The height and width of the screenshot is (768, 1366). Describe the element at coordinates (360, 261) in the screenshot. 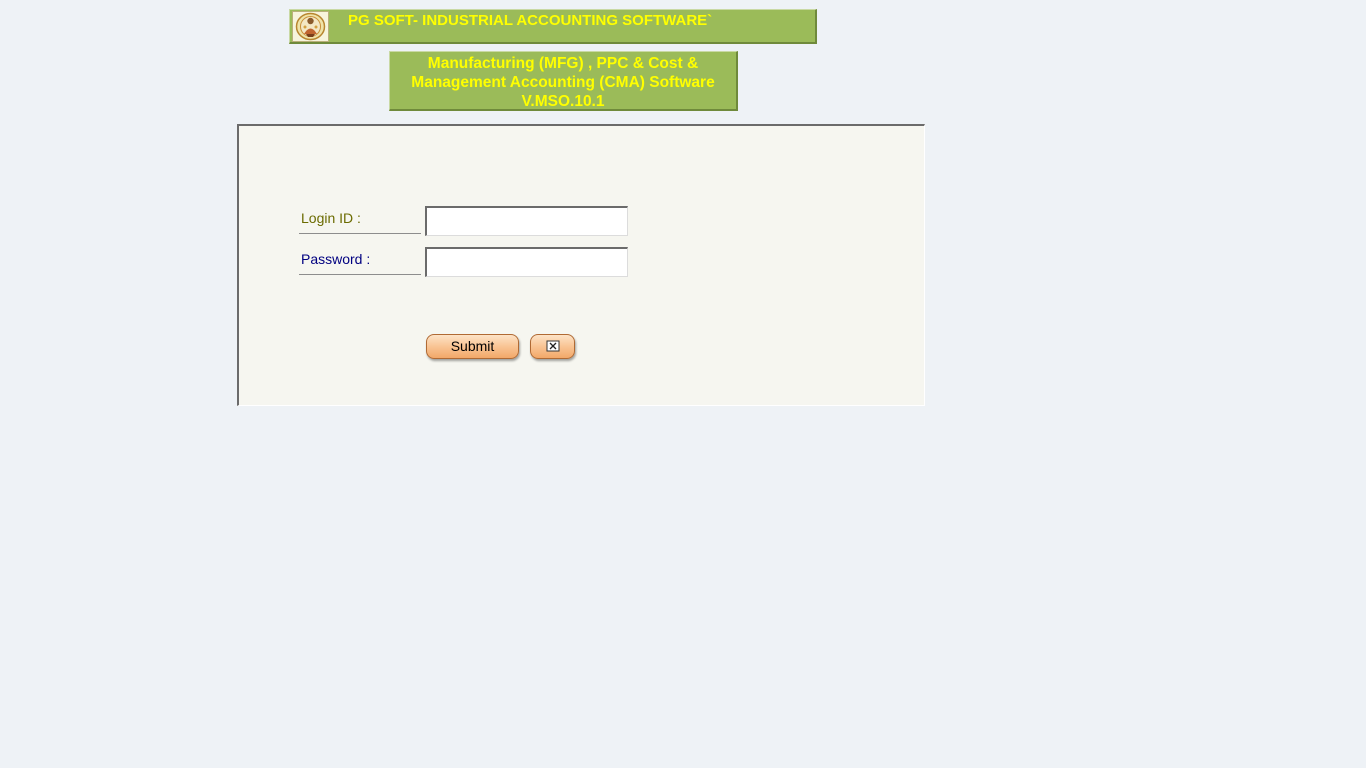

I see `password-label: Password :` at that location.